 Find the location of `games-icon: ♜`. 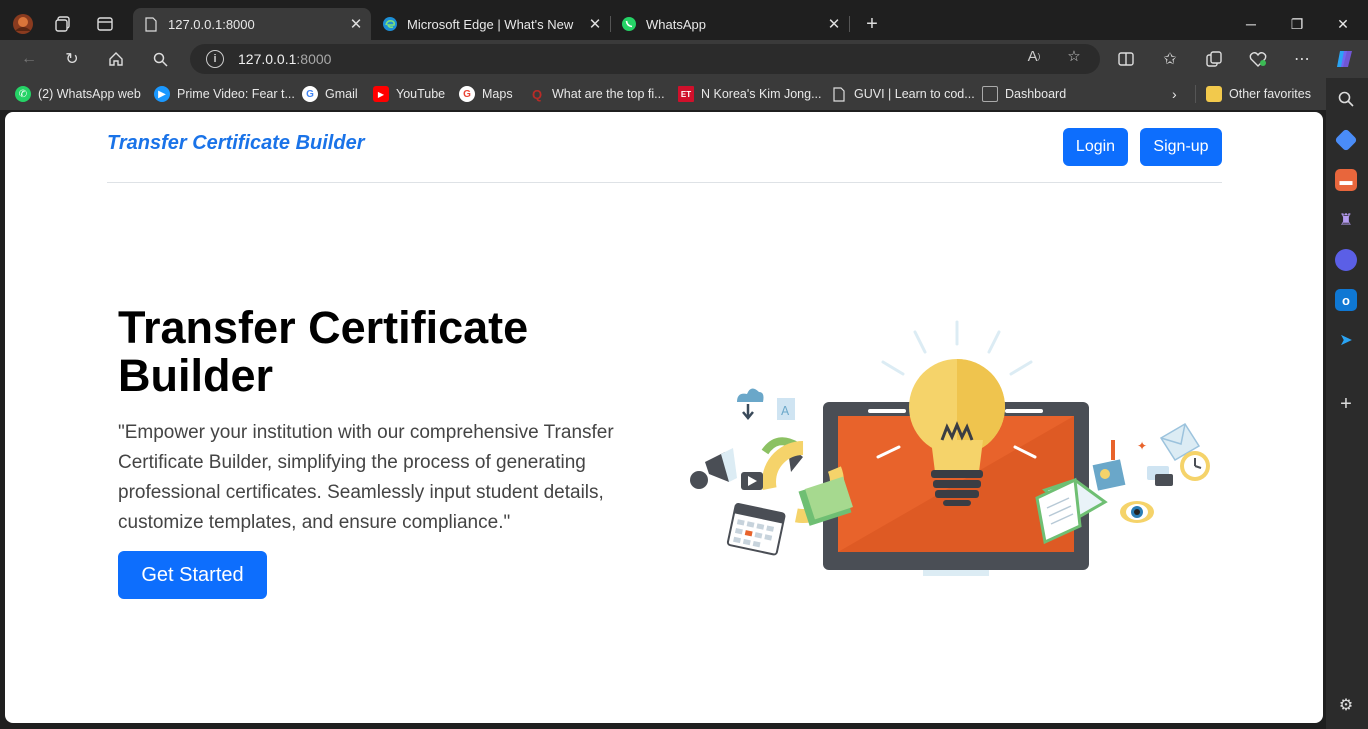

games-icon: ♜ is located at coordinates (1346, 220).